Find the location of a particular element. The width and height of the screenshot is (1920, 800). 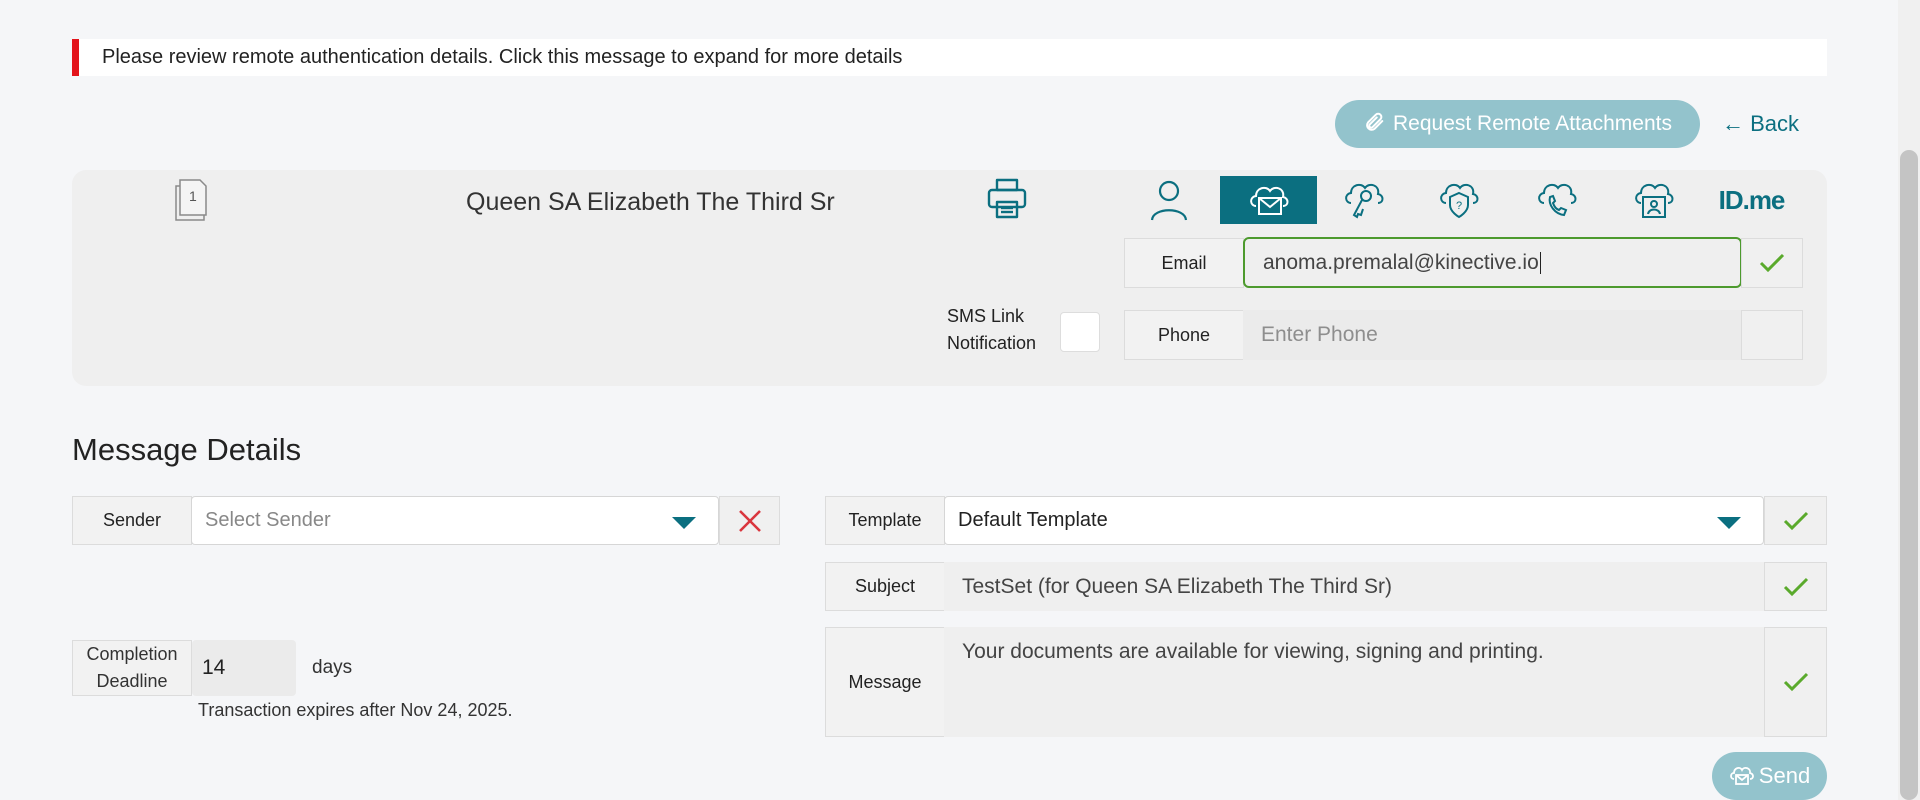

phone-label: Phone is located at coordinates (1184, 335).